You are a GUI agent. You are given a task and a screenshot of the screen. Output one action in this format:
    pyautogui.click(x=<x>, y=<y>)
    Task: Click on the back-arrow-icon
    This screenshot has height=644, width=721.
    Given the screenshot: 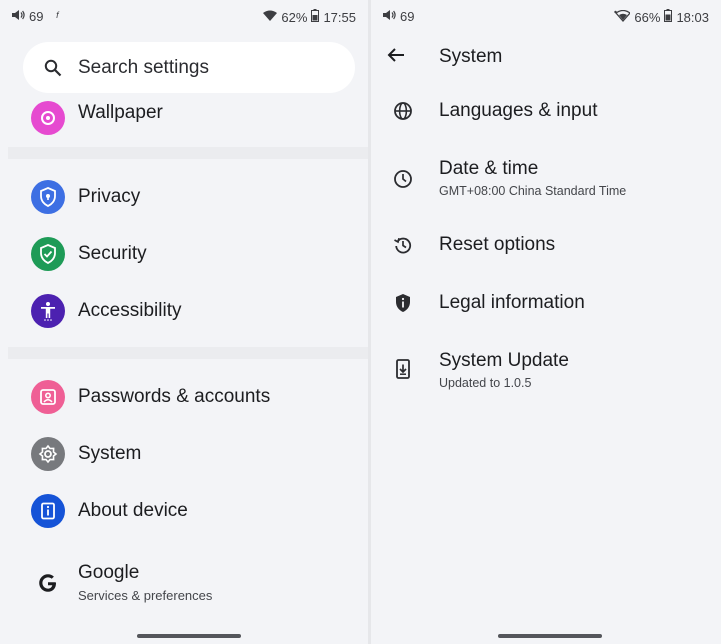 What is the action you would take?
    pyautogui.click(x=396, y=57)
    